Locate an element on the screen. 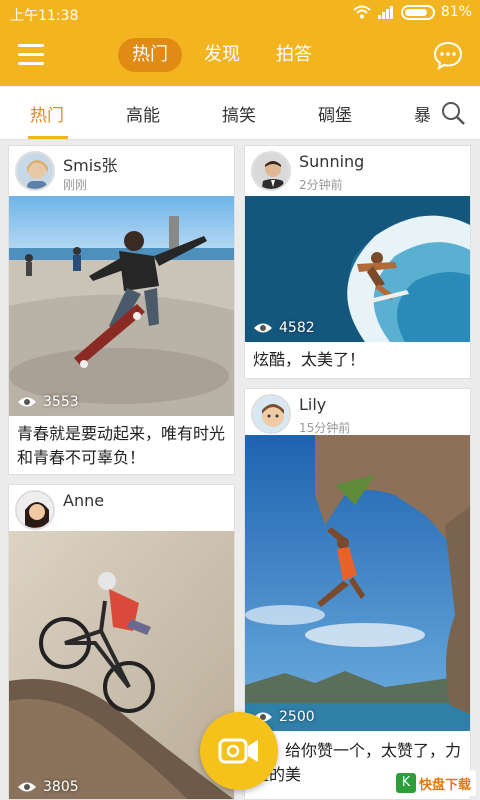 The height and width of the screenshot is (800, 480). sub-tab-hot: 热门 is located at coordinates (47, 113).